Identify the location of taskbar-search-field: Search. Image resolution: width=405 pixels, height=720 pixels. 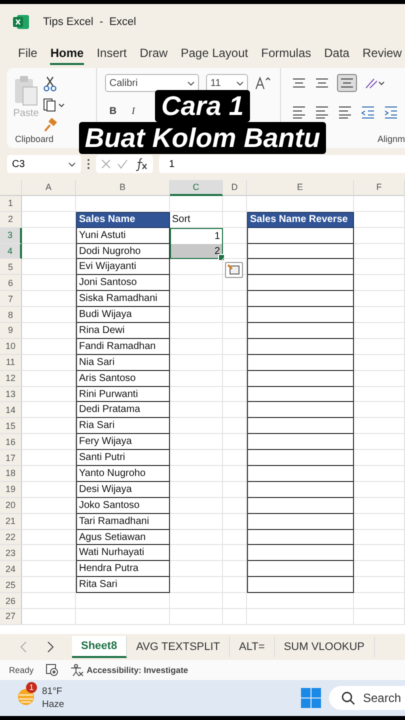
(367, 698).